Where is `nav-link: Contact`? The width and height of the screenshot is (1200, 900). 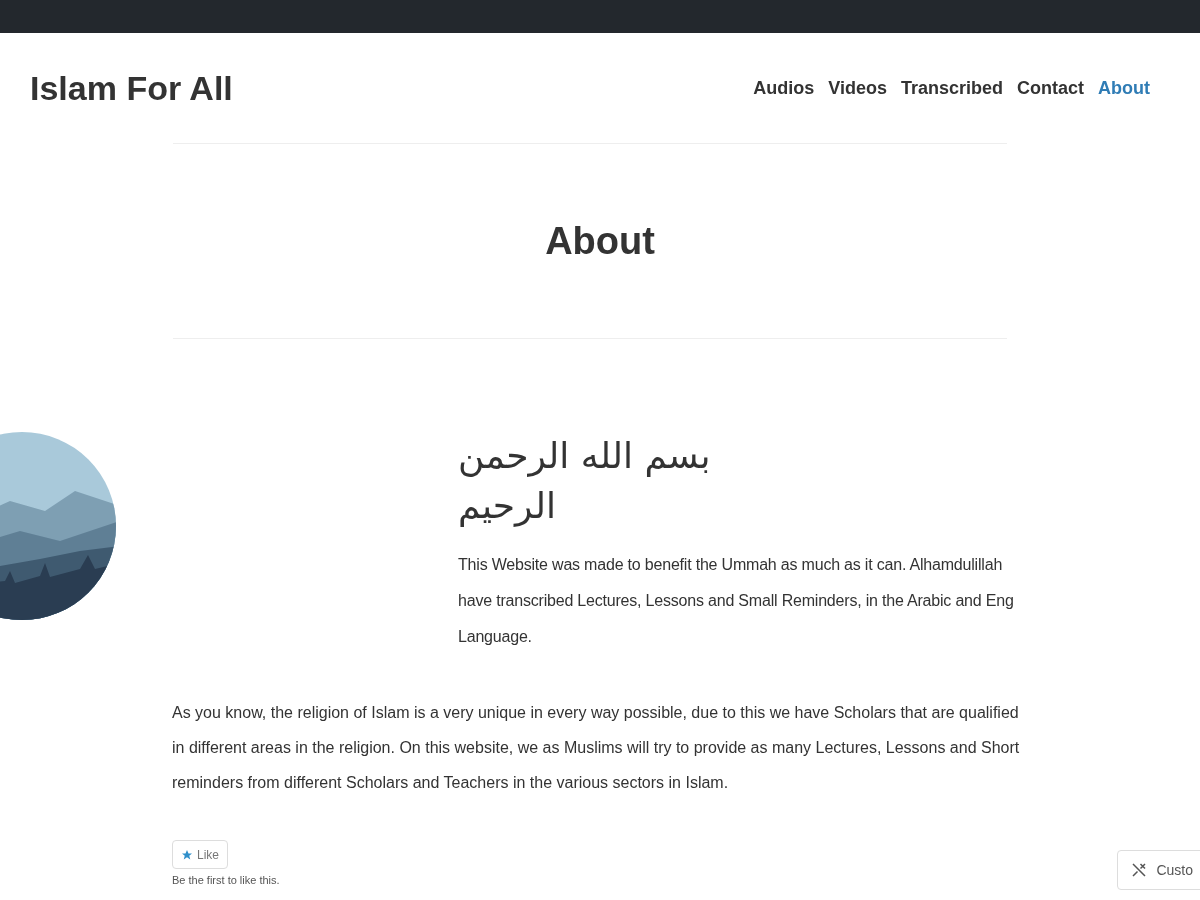
nav-link: Contact is located at coordinates (1050, 88).